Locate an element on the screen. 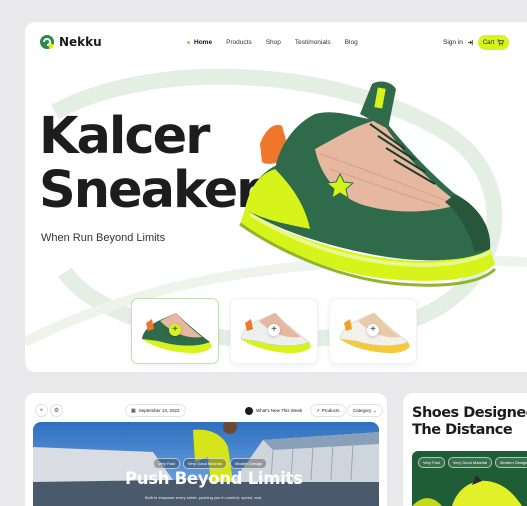 The height and width of the screenshot is (506, 527). cart-icon is located at coordinates (501, 42).